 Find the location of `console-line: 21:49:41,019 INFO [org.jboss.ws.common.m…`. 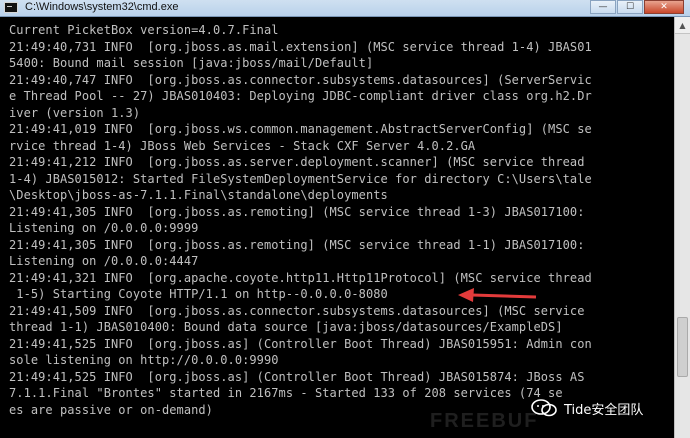

console-line: 21:49:41,019 INFO [org.jboss.ws.common.m… is located at coordinates (300, 129).